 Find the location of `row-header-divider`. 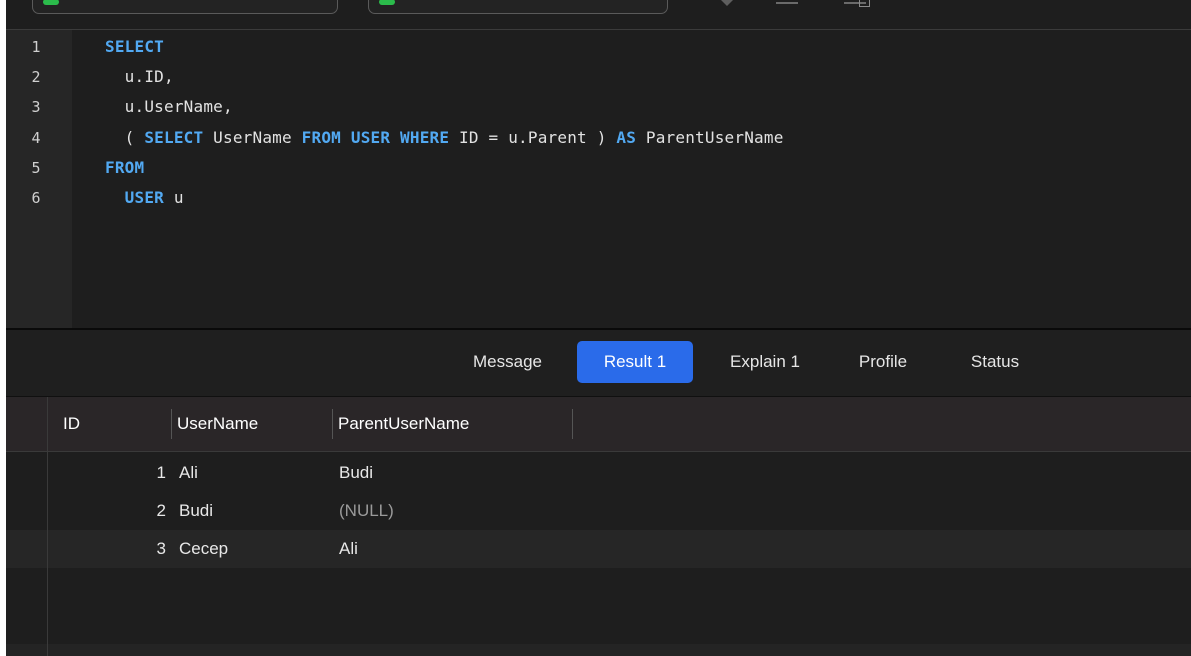

row-header-divider is located at coordinates (47, 526).